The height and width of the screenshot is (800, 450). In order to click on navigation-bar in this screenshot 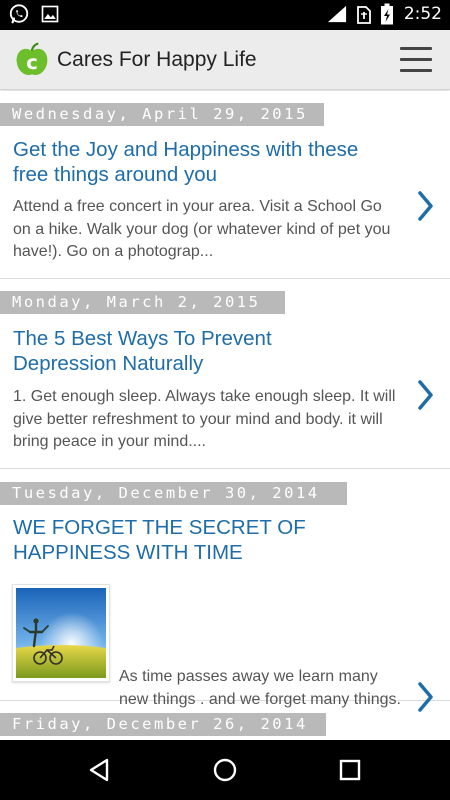, I will do `click(225, 770)`.